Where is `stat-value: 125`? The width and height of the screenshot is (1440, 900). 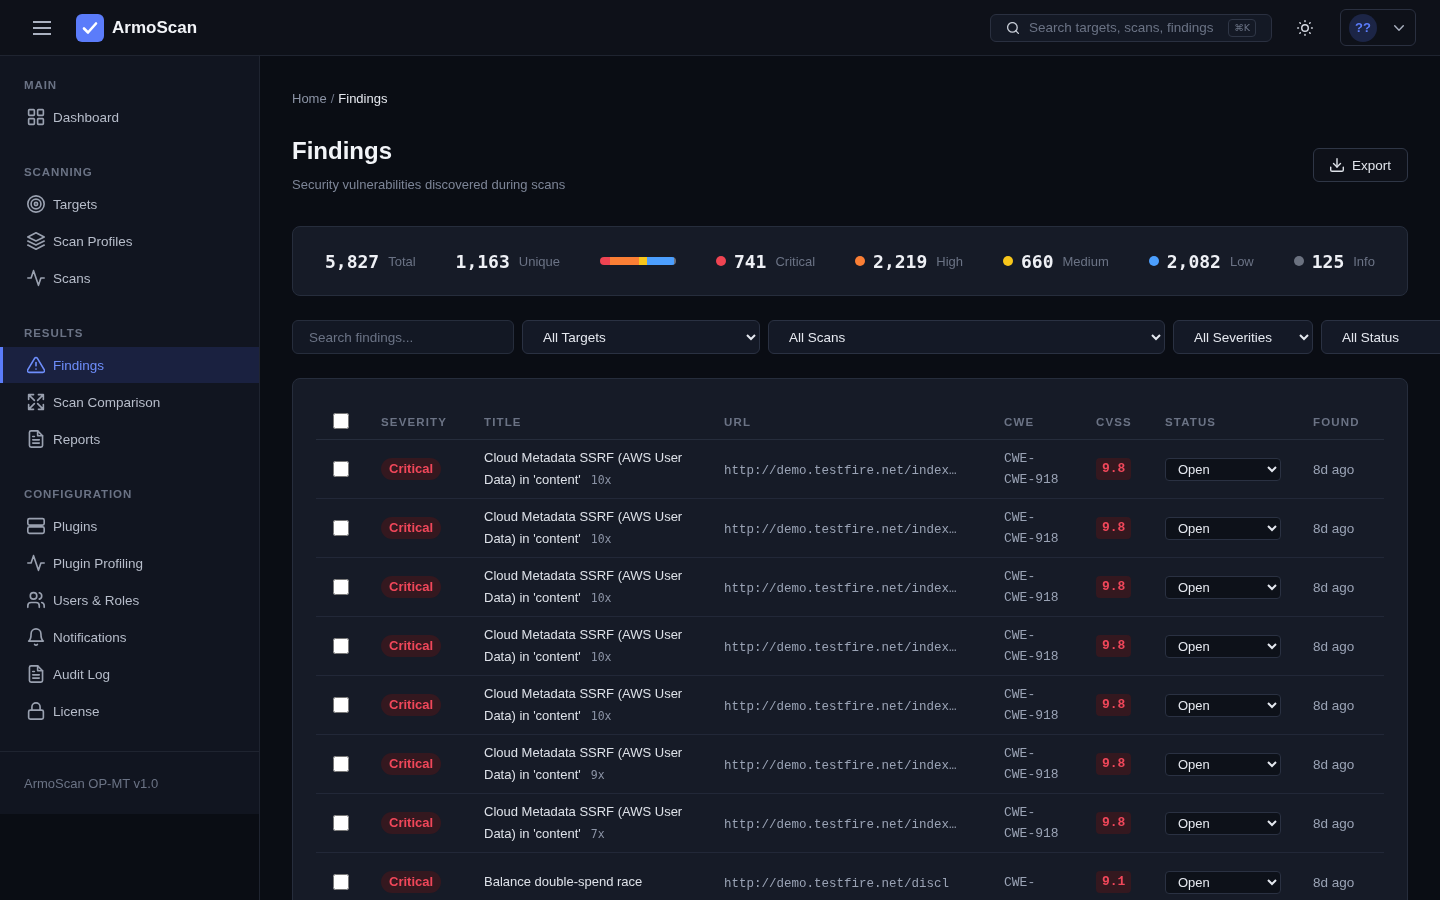 stat-value: 125 is located at coordinates (1328, 261).